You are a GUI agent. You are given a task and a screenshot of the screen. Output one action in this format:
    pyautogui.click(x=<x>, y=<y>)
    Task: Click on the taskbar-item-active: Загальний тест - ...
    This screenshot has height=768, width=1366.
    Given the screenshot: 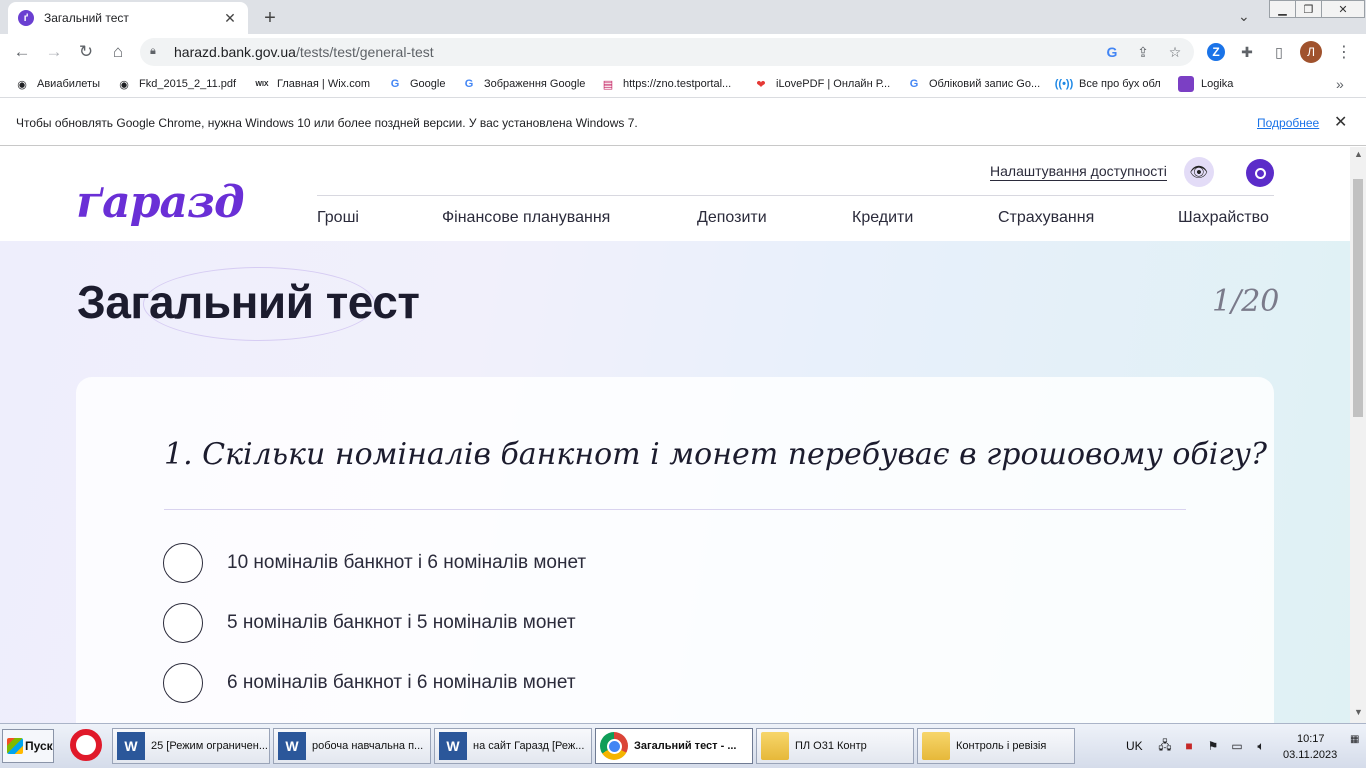 What is the action you would take?
    pyautogui.click(x=674, y=746)
    